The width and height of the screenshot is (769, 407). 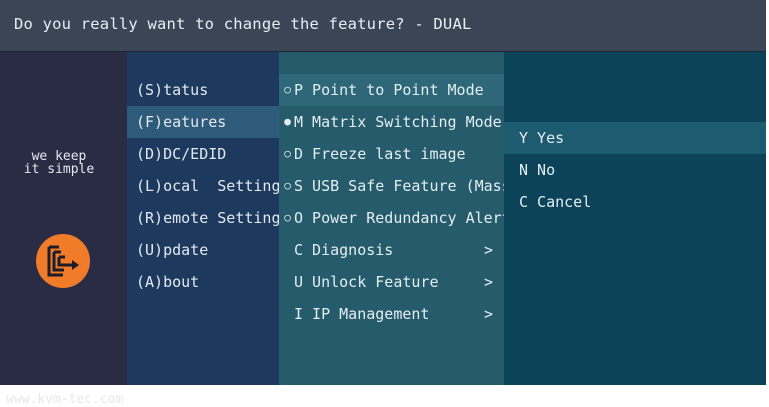 I want to click on feature-item-label: C Diagnosis, so click(x=344, y=250).